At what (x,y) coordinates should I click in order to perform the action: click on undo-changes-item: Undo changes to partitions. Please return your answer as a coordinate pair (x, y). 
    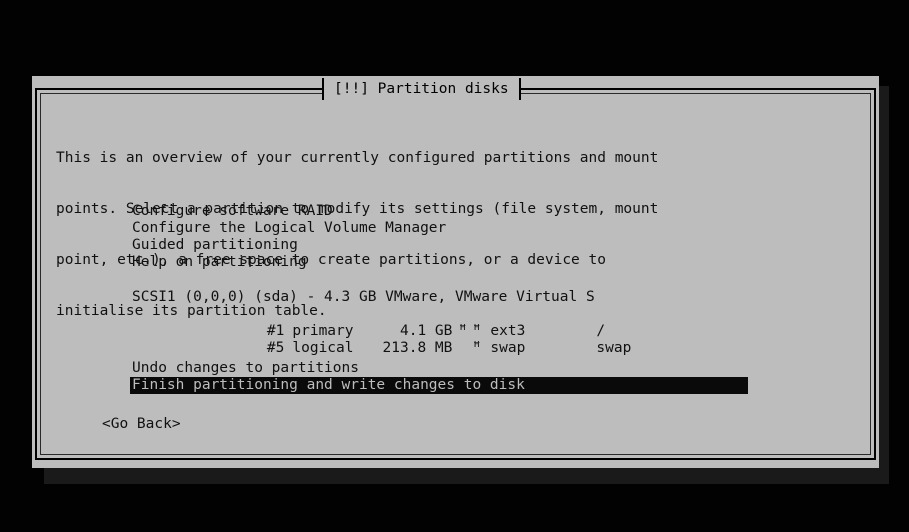
    Looking at the image, I should click on (245, 368).